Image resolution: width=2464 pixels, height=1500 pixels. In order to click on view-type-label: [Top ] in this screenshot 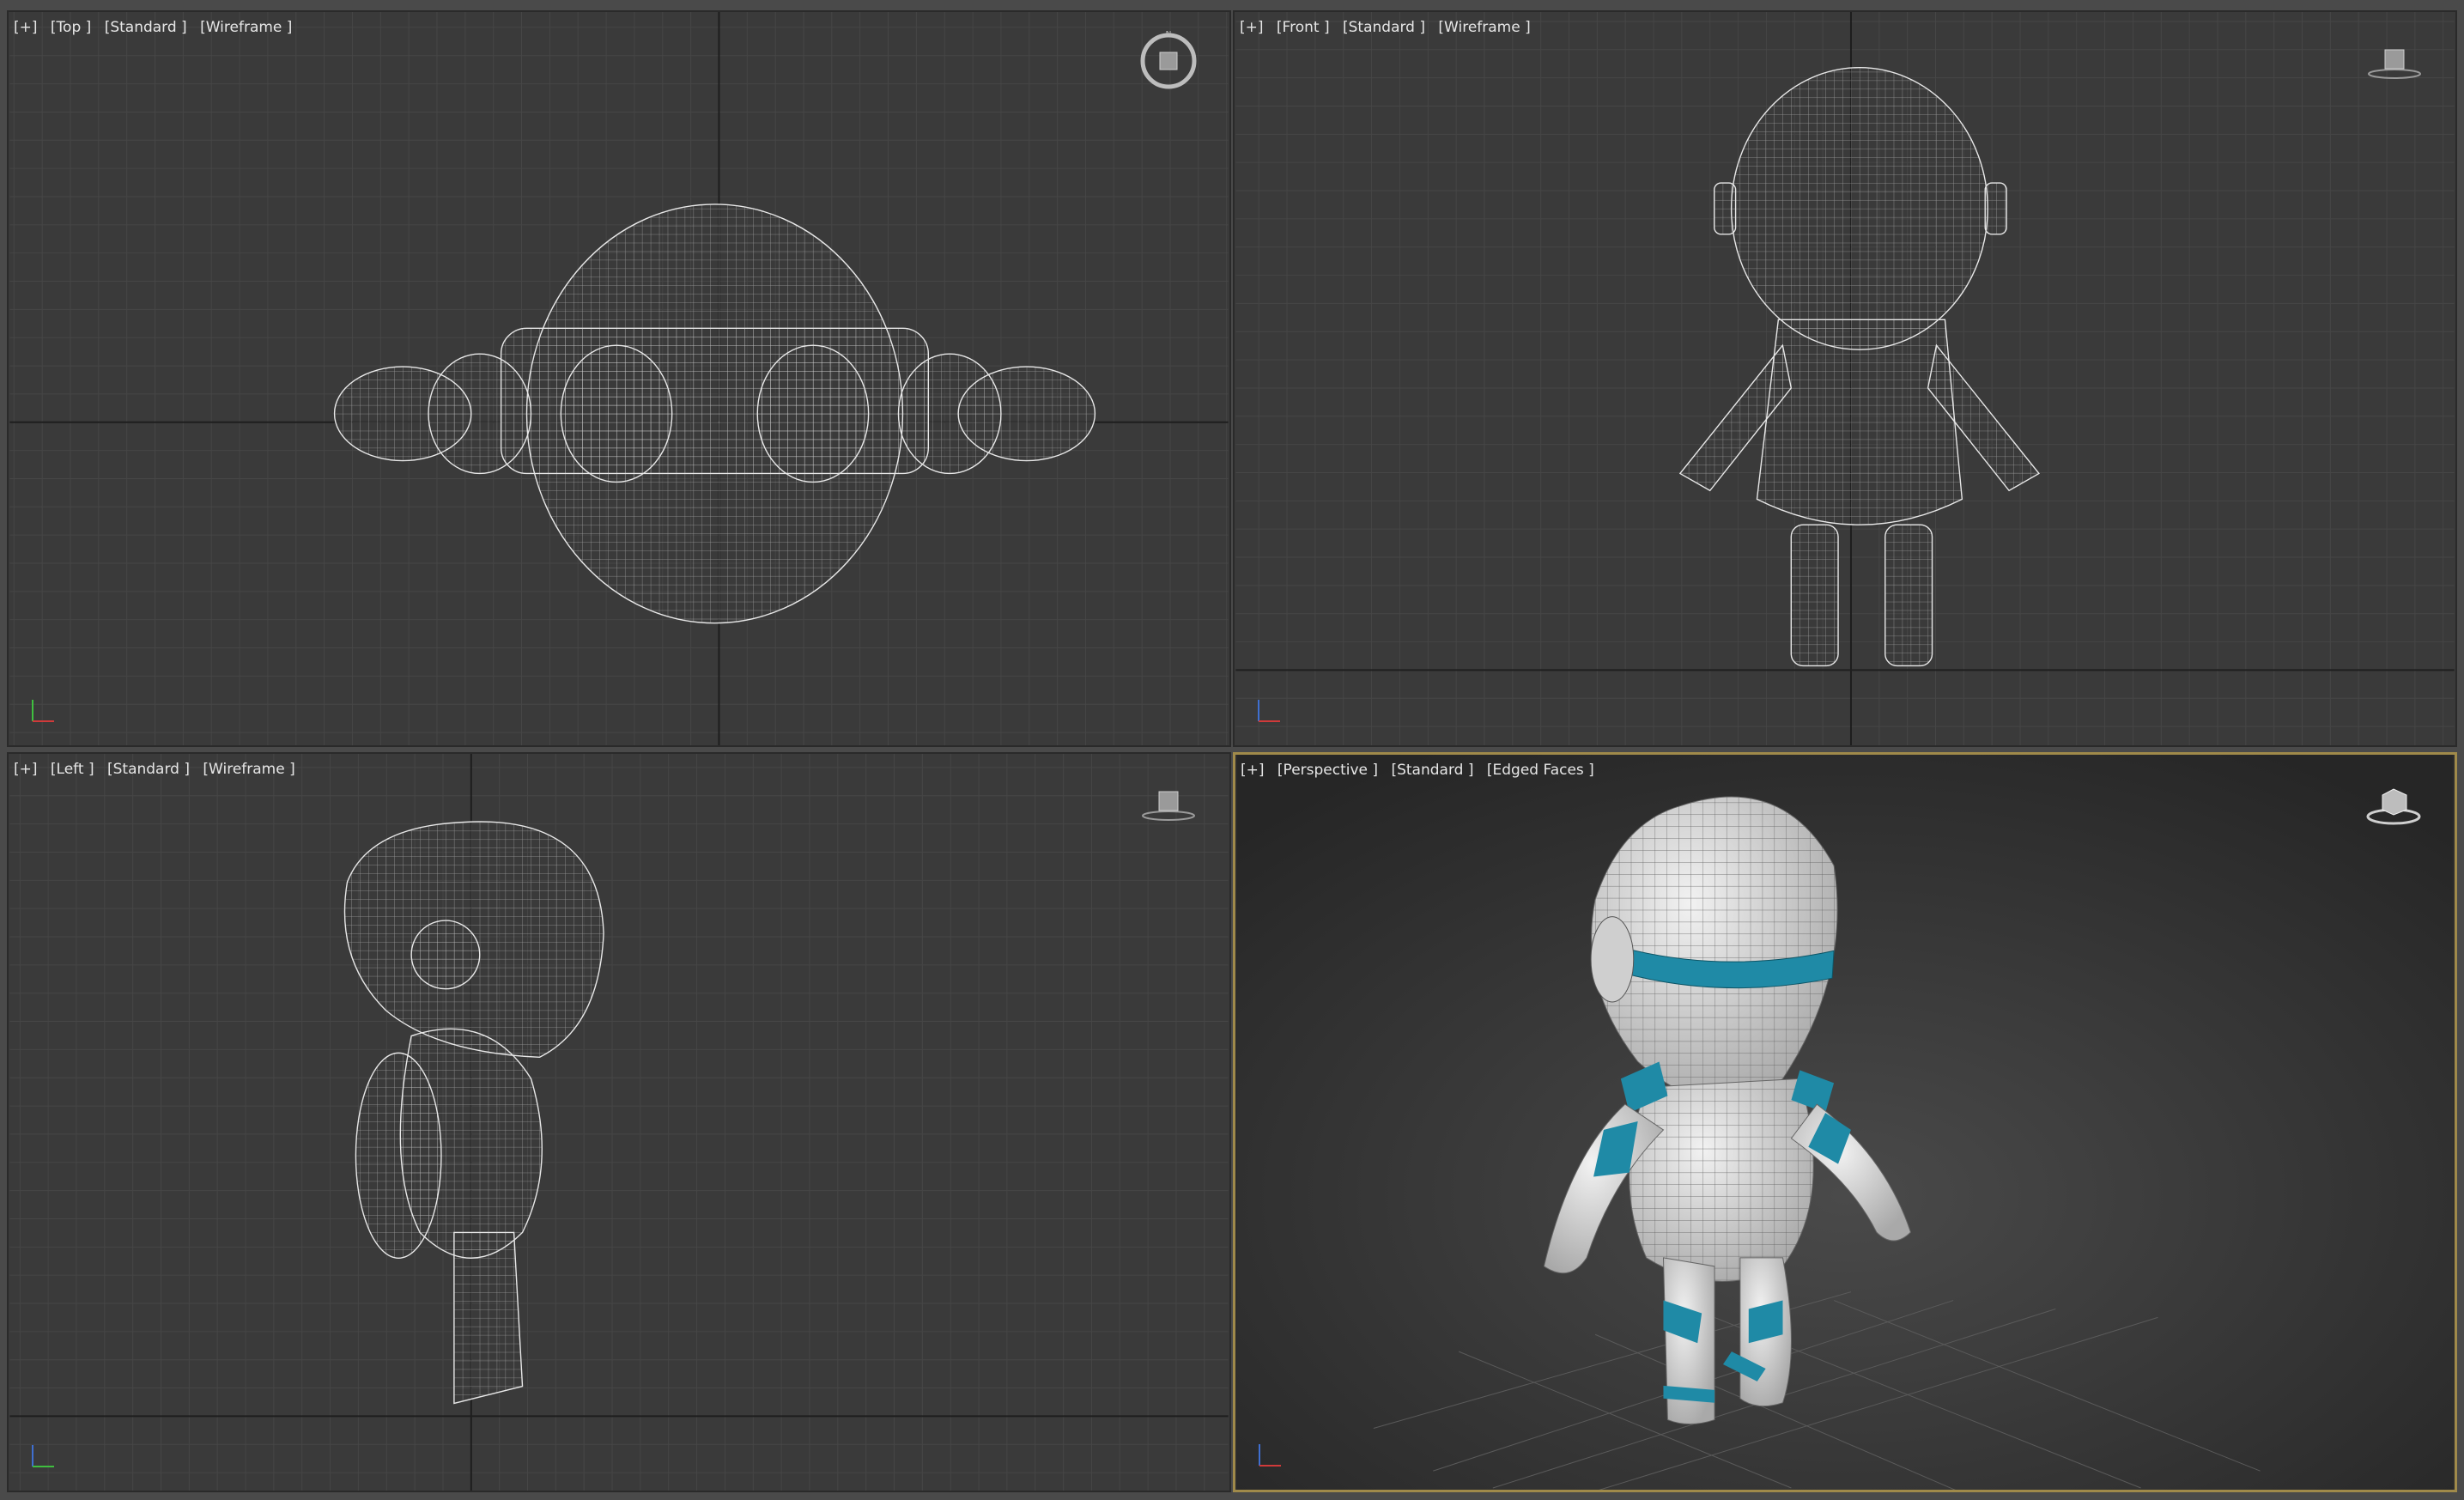, I will do `click(71, 28)`.